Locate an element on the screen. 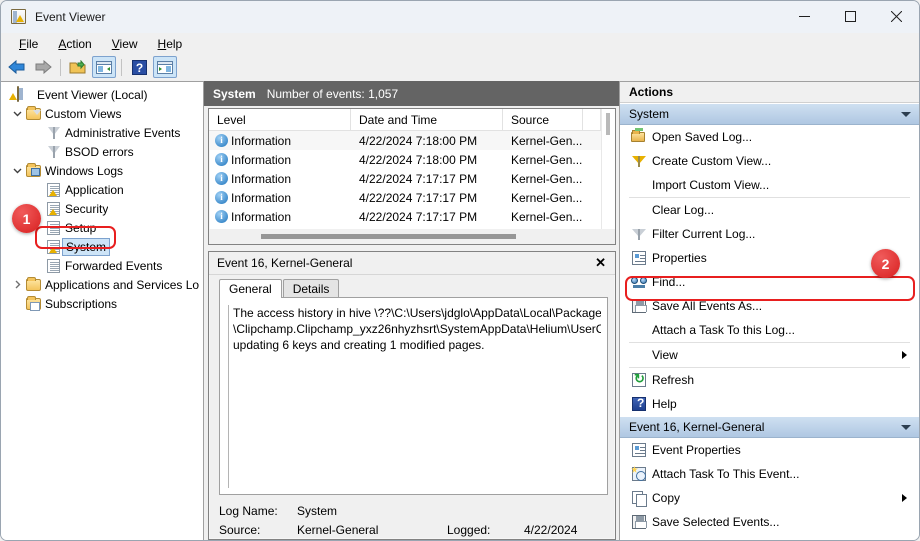 This screenshot has width=920, height=541. tree-label: Application is located at coordinates (94, 189).